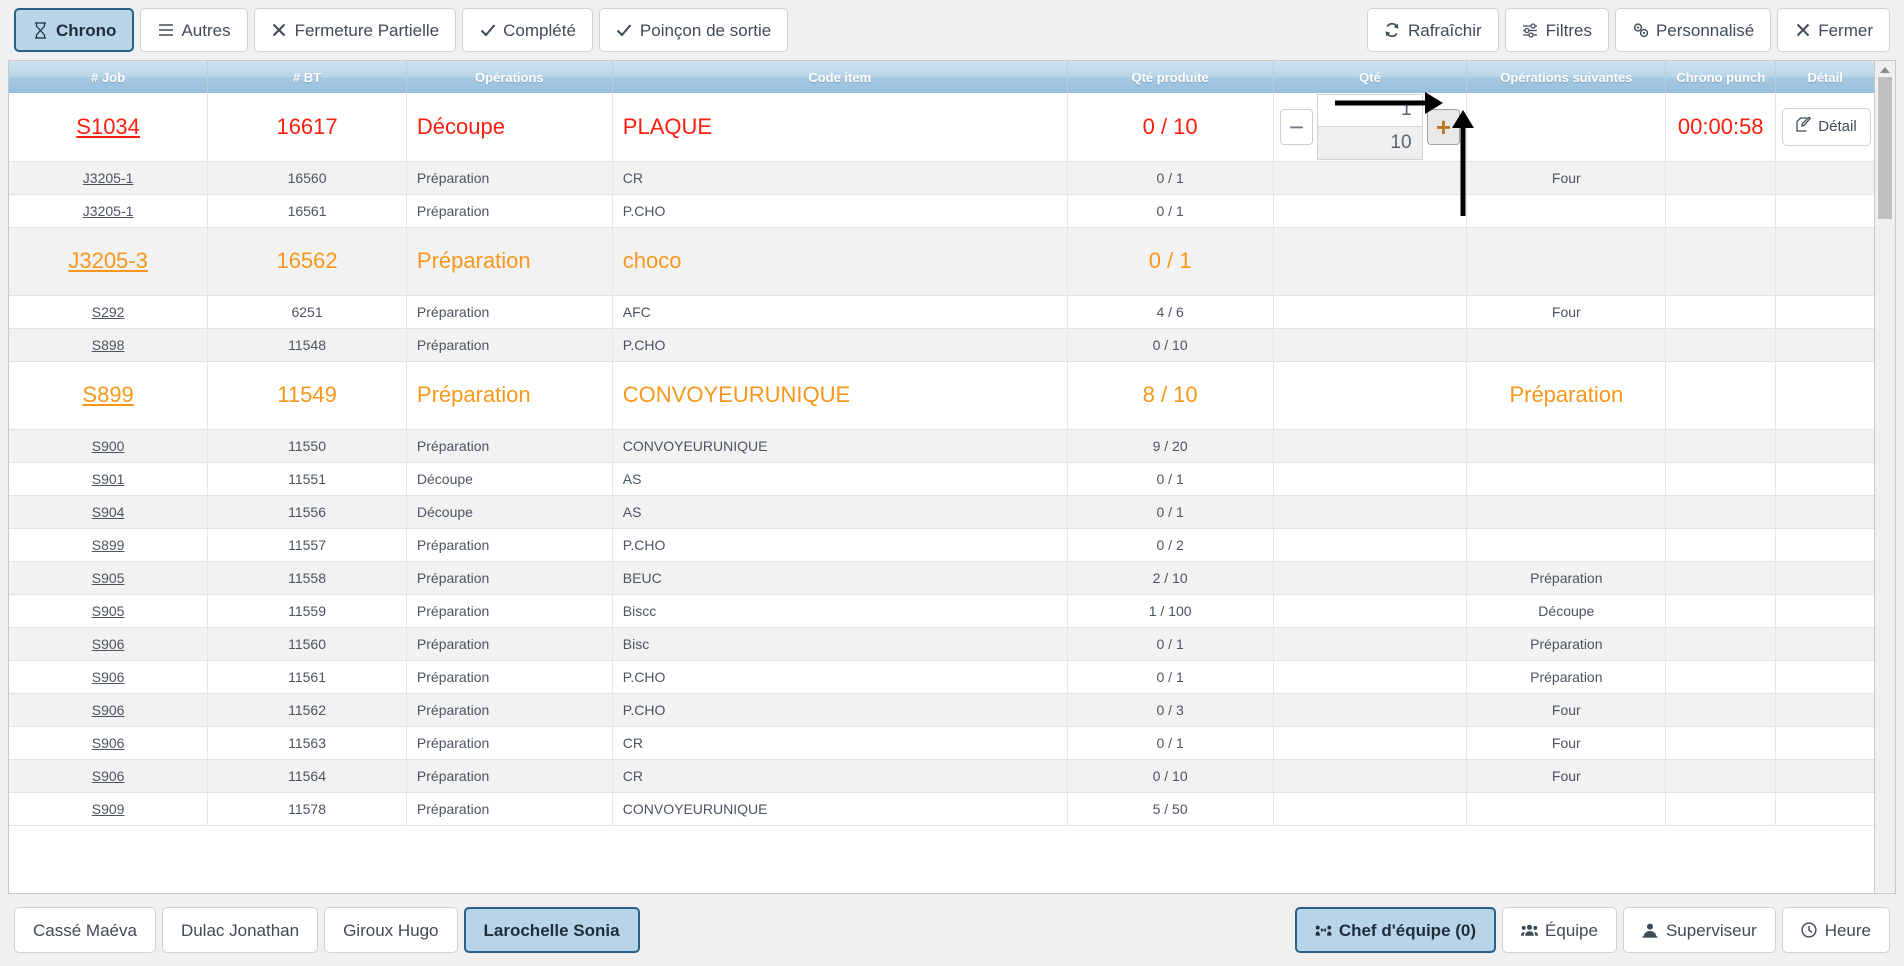  I want to click on table-row: S899 11557 Préparation P.CHO 0 / 2, so click(941, 545).